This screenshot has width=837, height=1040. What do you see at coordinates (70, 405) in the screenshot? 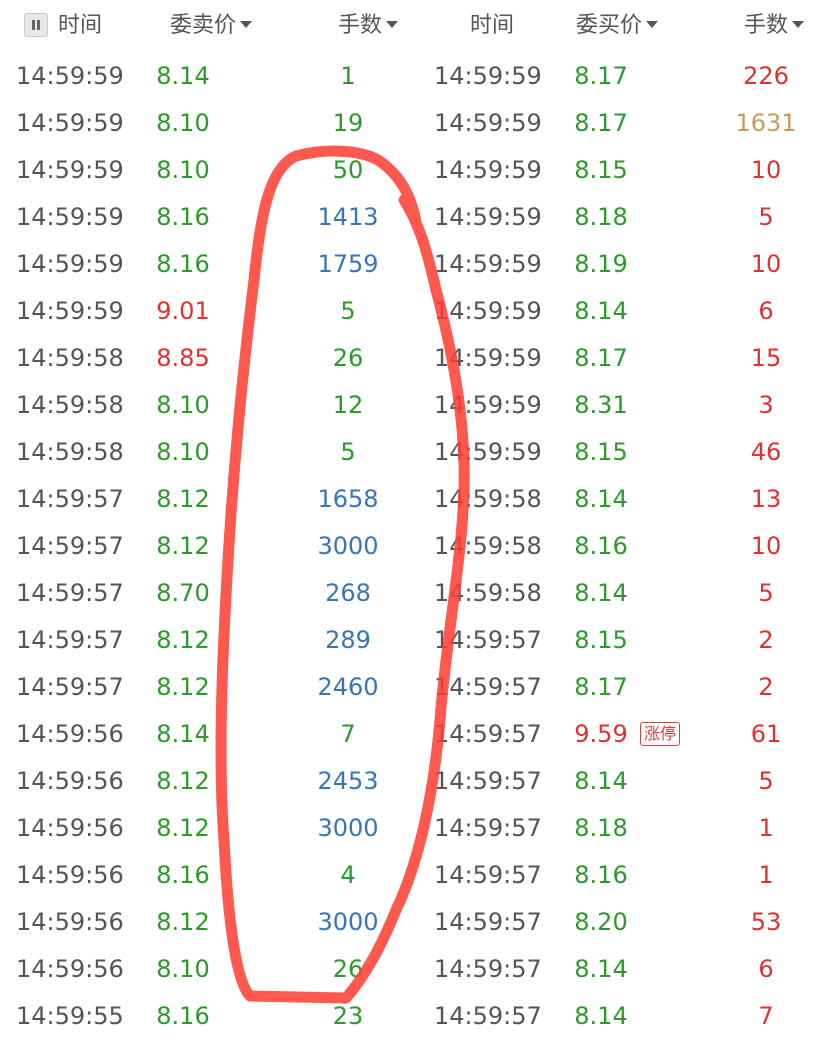
I see `sell-time-cell: 14:59:58` at bounding box center [70, 405].